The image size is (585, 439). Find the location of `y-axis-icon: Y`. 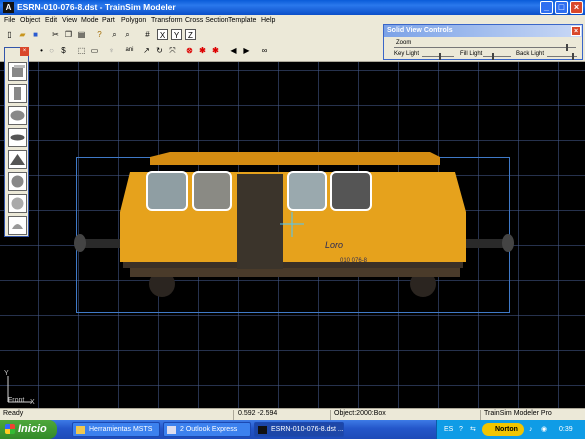

y-axis-icon: Y is located at coordinates (176, 34).